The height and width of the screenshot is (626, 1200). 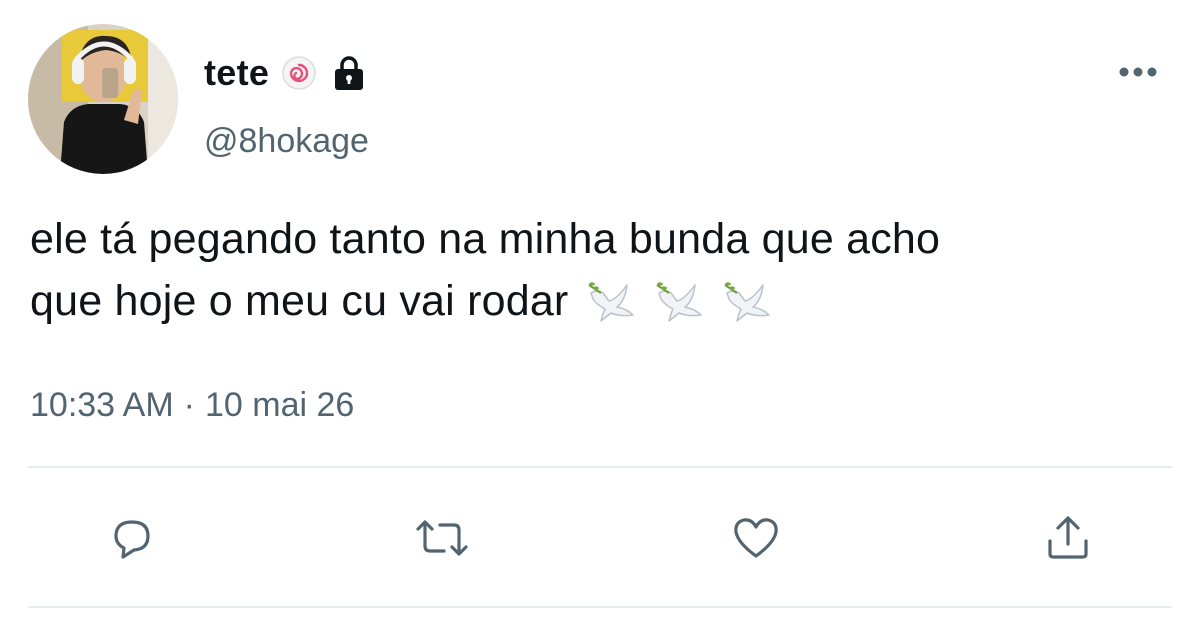 What do you see at coordinates (236, 73) in the screenshot?
I see `display-name: tete` at bounding box center [236, 73].